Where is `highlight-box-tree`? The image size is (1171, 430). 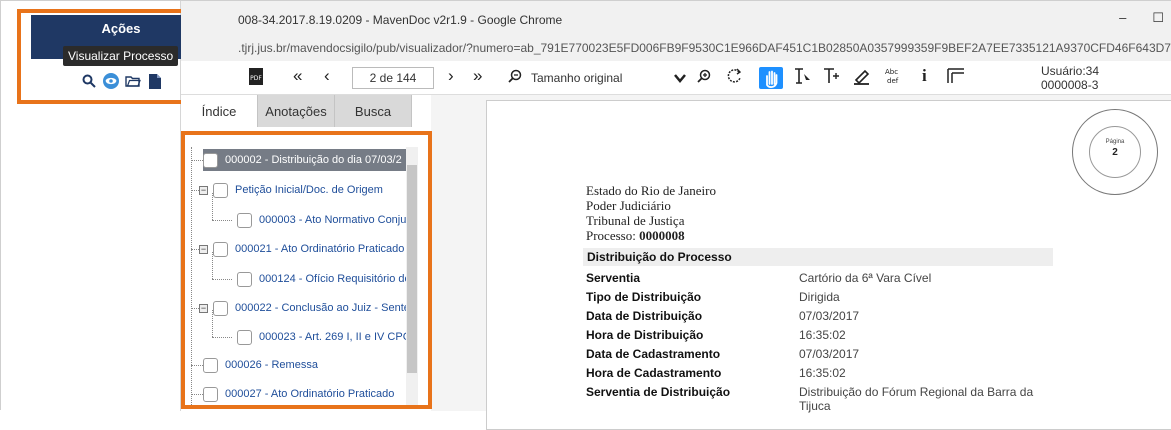
highlight-box-tree is located at coordinates (306, 270).